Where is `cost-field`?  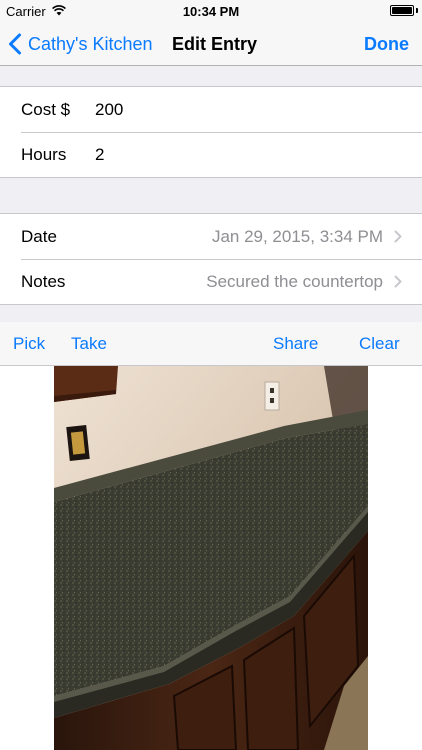
cost-field is located at coordinates (245, 109).